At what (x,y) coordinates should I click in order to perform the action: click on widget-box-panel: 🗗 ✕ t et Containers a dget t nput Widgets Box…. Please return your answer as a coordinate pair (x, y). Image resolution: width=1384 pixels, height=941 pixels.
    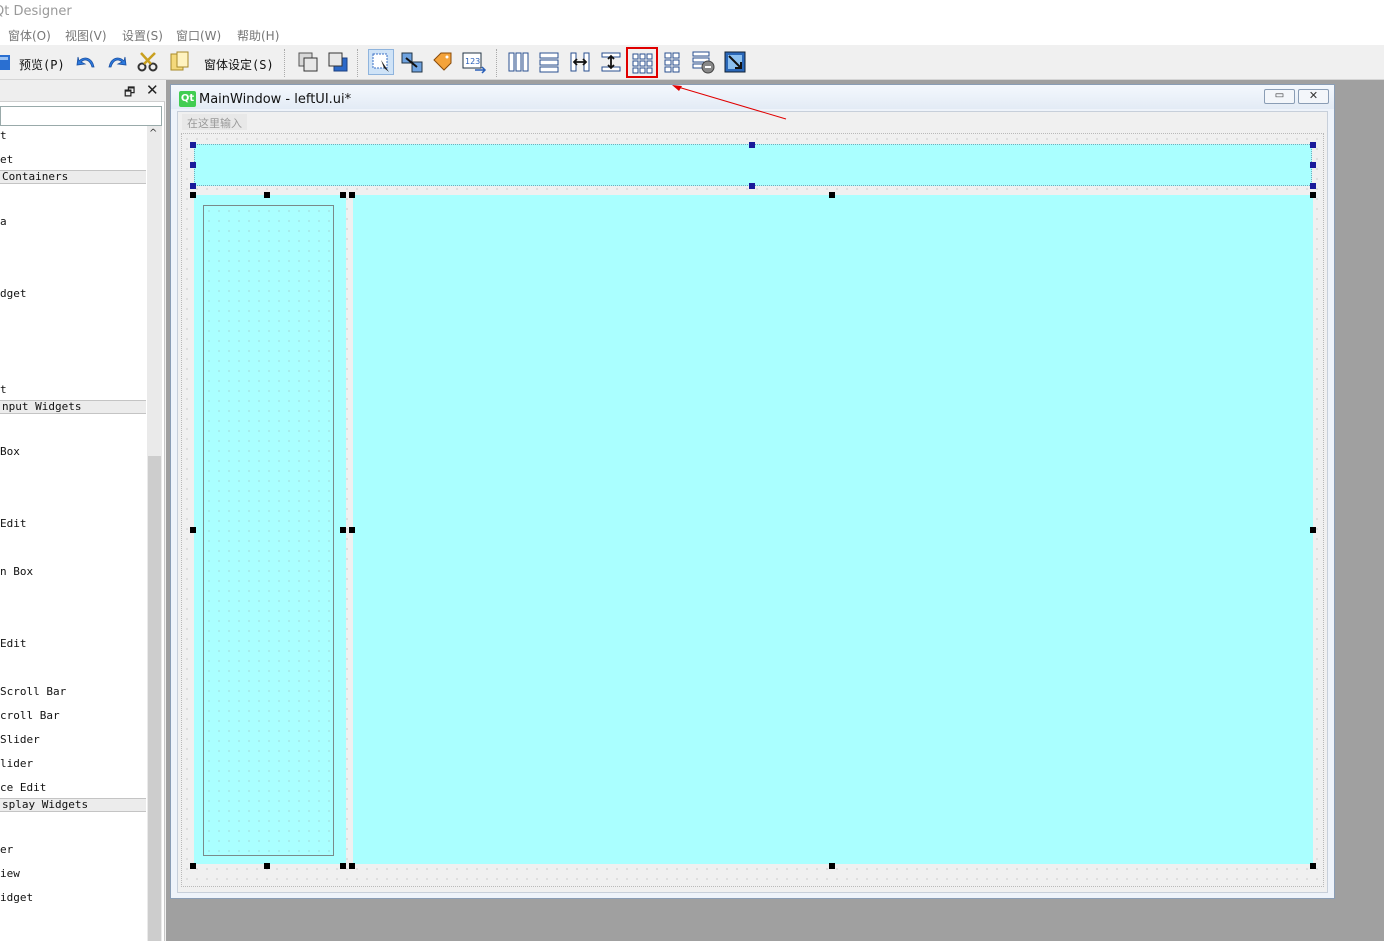
    Looking at the image, I should click on (82, 510).